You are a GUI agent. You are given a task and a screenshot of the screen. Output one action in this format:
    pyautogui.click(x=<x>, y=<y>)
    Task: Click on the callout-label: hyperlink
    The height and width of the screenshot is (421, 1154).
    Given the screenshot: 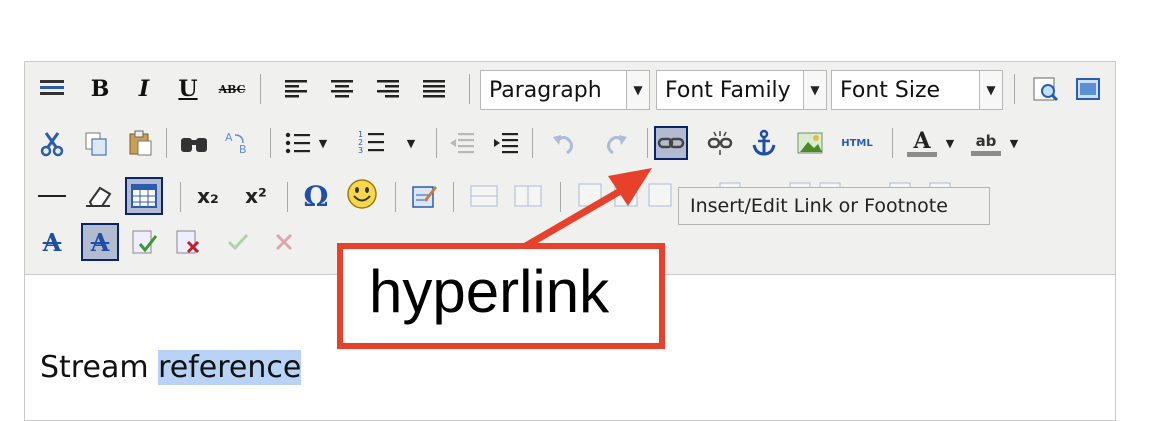 What is the action you would take?
    pyautogui.click(x=489, y=291)
    